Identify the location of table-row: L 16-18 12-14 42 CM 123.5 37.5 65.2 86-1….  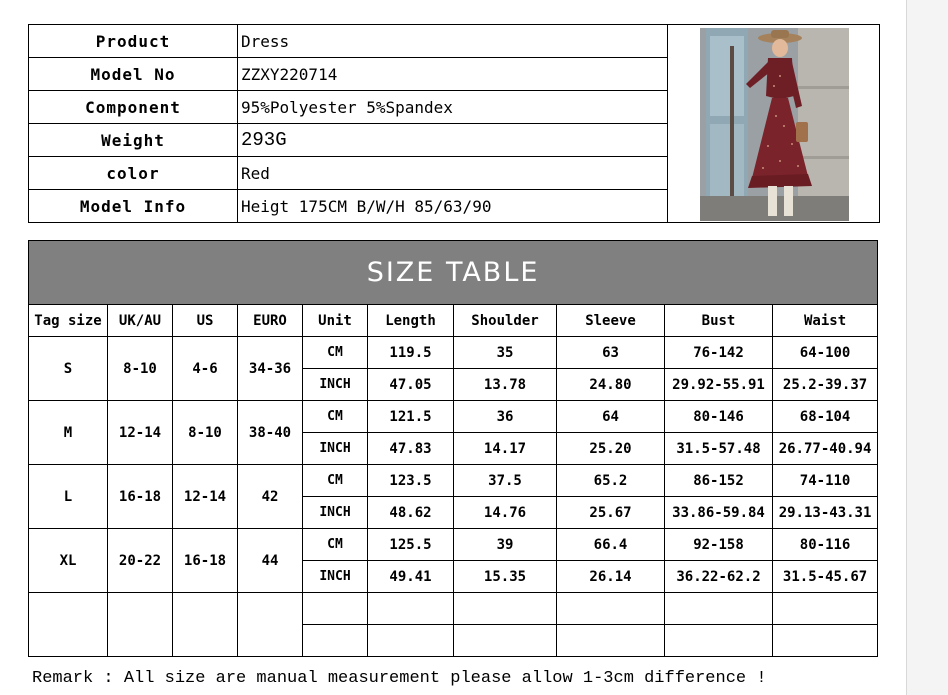
(453, 496).